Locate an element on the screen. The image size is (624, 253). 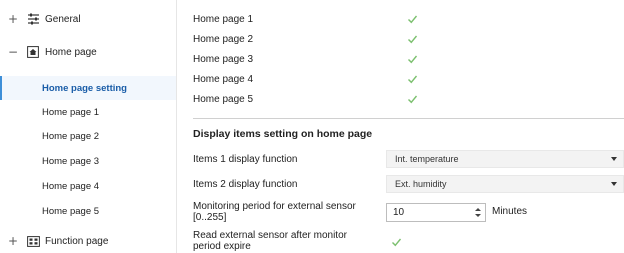
monitoring-period-value: 10 is located at coordinates (399, 212).